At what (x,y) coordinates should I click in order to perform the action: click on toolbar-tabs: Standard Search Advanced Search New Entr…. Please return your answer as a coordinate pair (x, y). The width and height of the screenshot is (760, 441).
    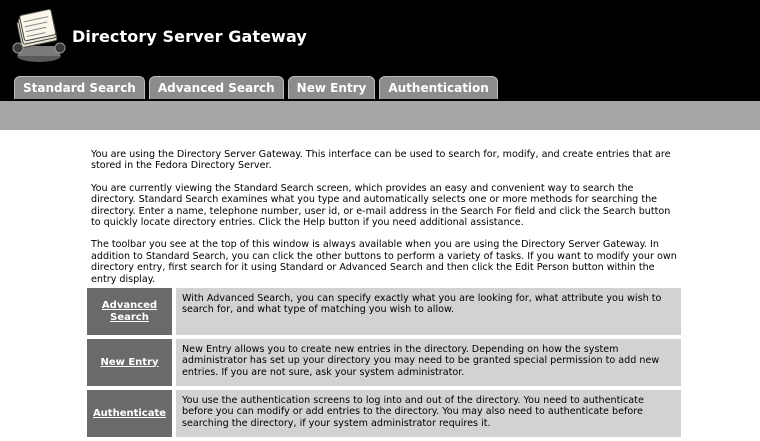
    Looking at the image, I should click on (256, 87).